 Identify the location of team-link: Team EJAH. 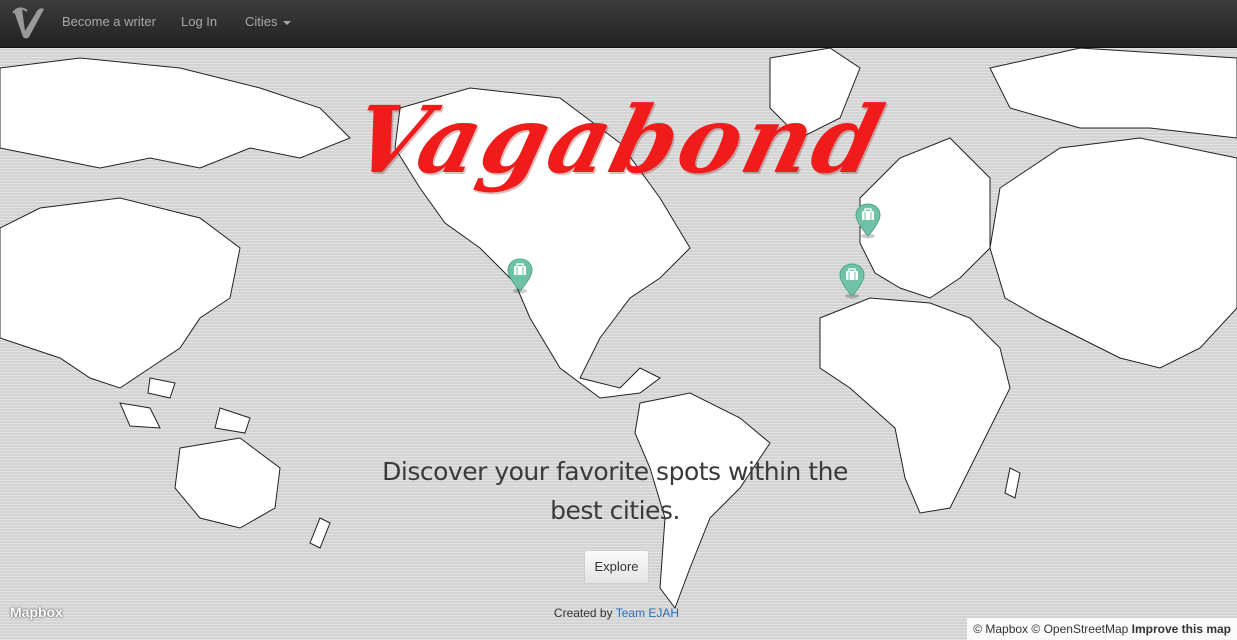
(647, 613).